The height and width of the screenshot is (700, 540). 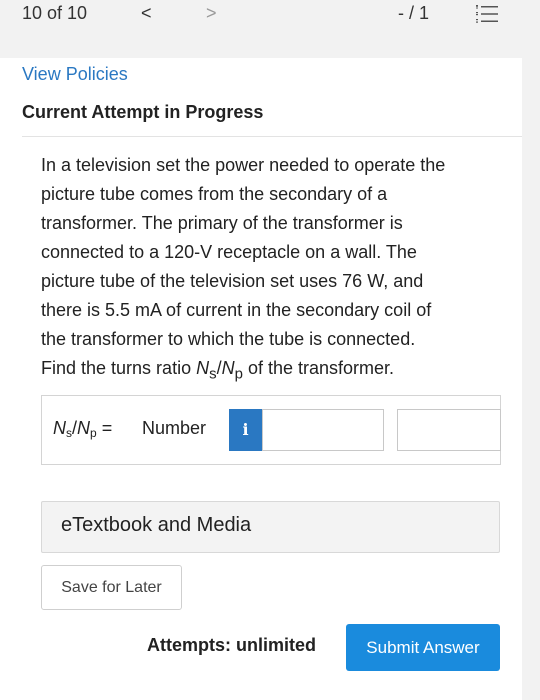 What do you see at coordinates (487, 14) in the screenshot?
I see `question-list-icon` at bounding box center [487, 14].